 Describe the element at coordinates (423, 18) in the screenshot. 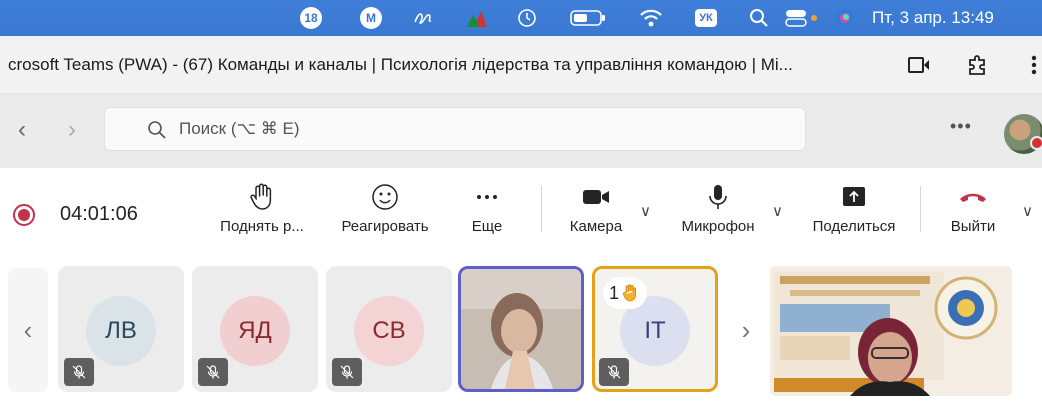

I see `signature-icon` at that location.